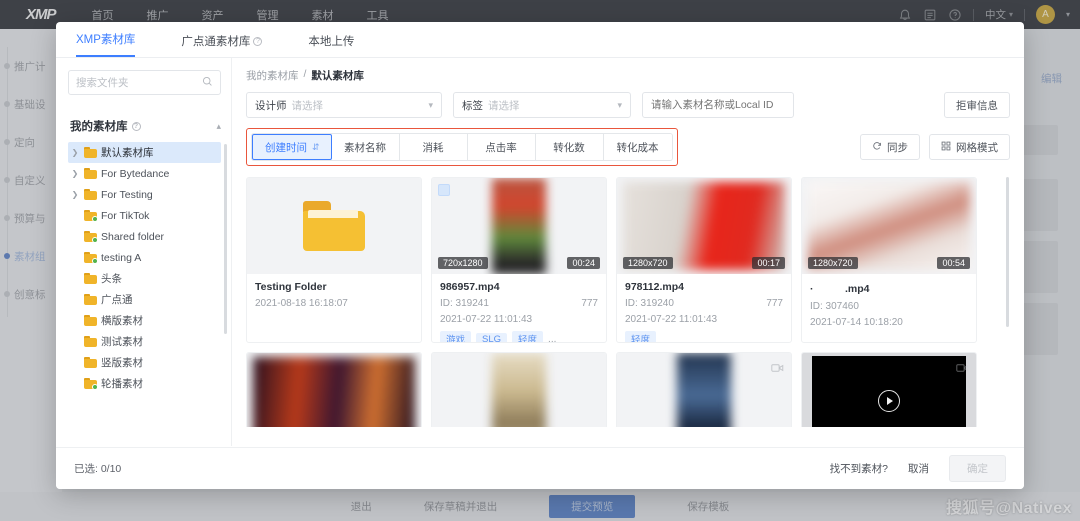  What do you see at coordinates (444, 190) in the screenshot?
I see `select-checkbox` at bounding box center [444, 190].